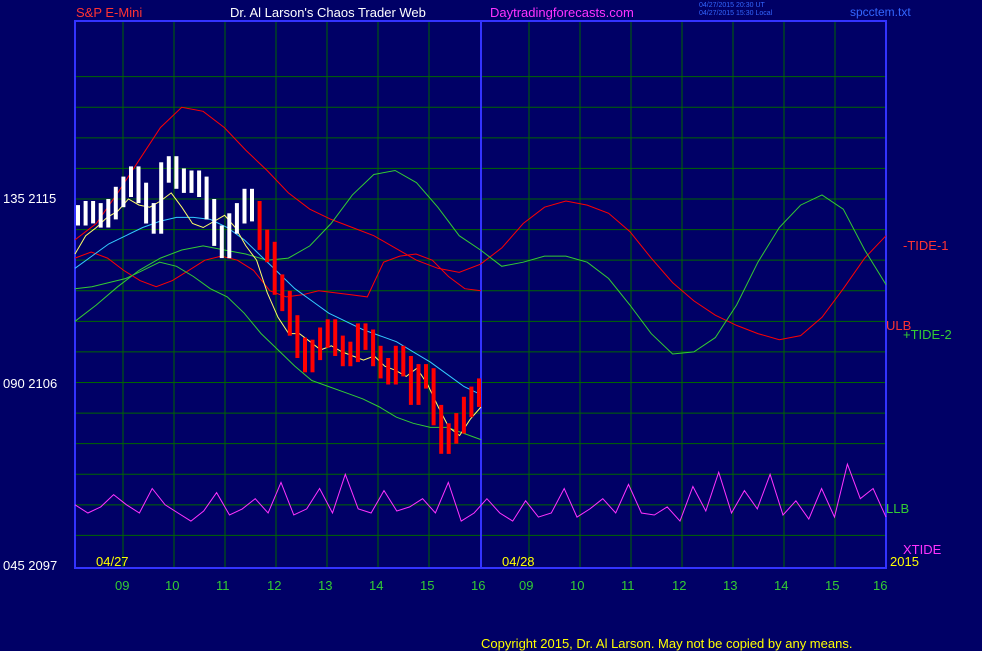 This screenshot has height=651, width=982. I want to click on y-tick-label: 045 2097, so click(30, 565).